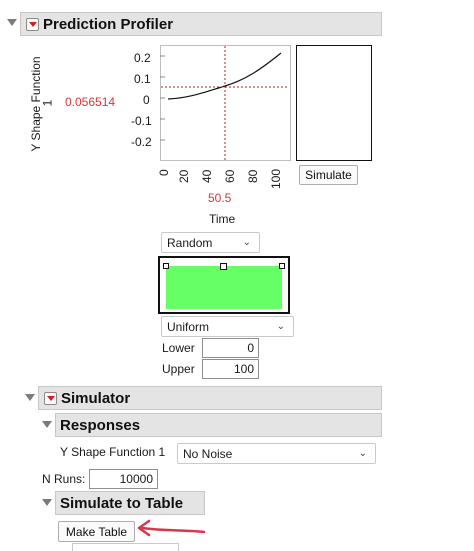  Describe the element at coordinates (222, 219) in the screenshot. I see `x-axis-label: Time` at that location.